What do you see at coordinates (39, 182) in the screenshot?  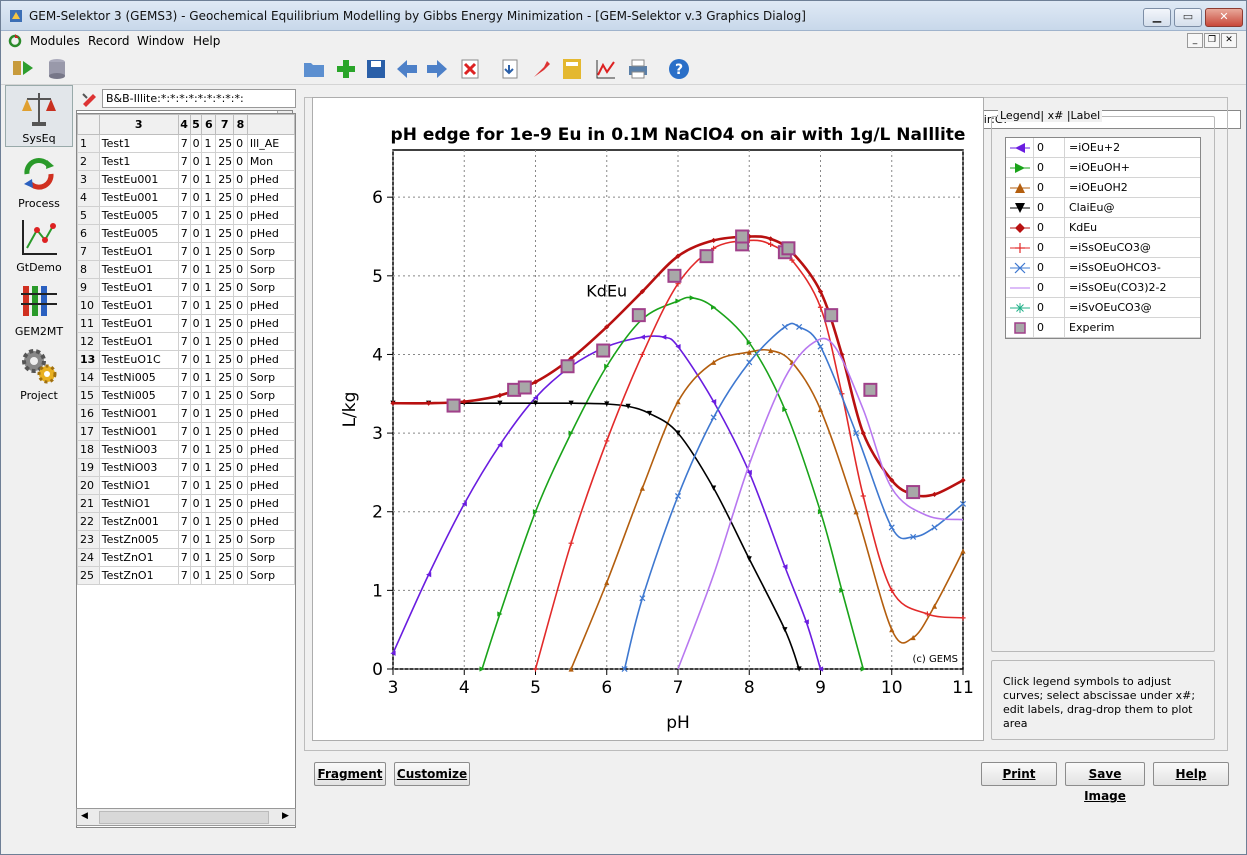 I see `sidebar-item-process: Process` at bounding box center [39, 182].